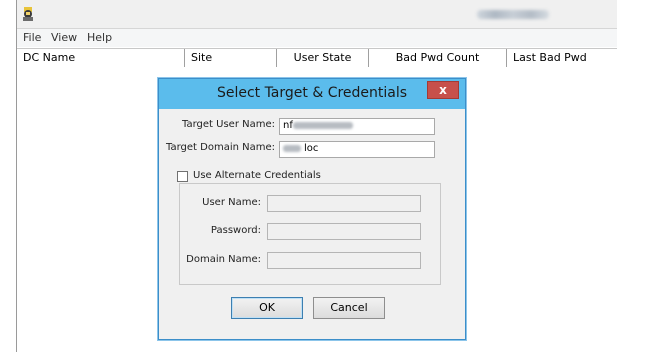  What do you see at coordinates (438, 58) in the screenshot?
I see `column-bad-pwd-count: Bad Pwd Count` at bounding box center [438, 58].